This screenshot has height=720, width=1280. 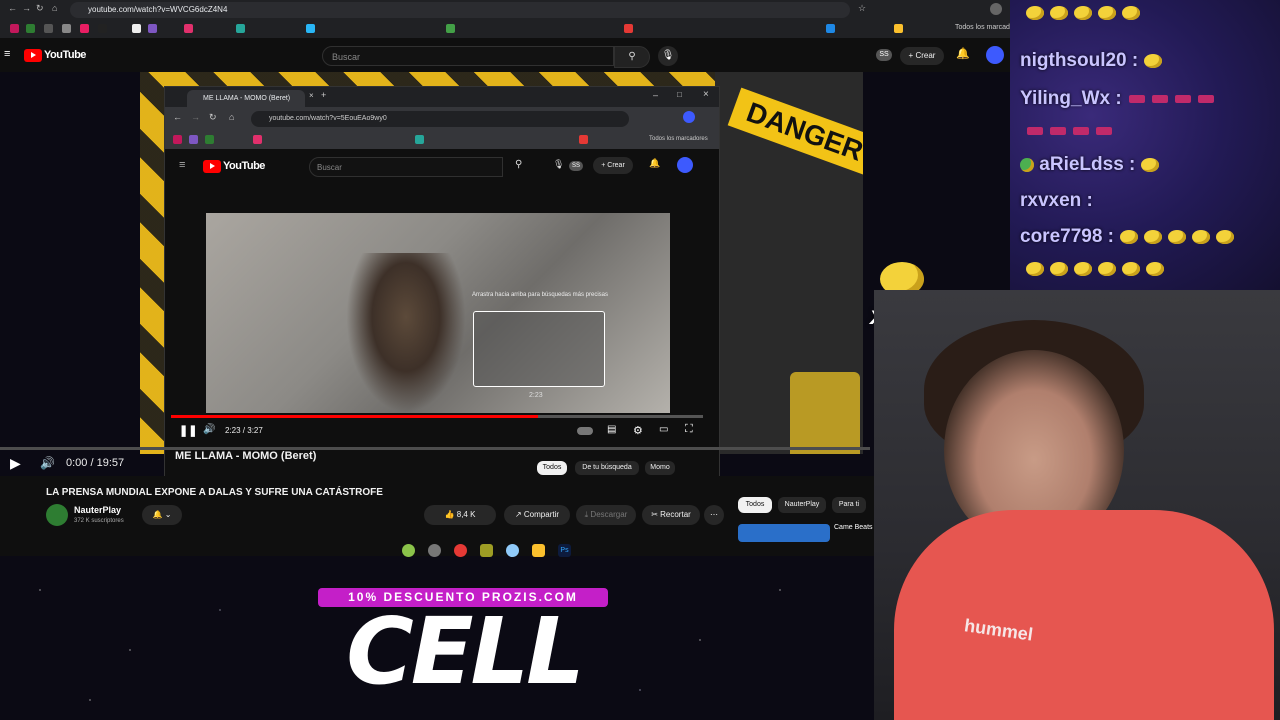 I want to click on inner-address-bar: youtube.com/watch?v=5EouEAo9wy0, so click(x=440, y=119).